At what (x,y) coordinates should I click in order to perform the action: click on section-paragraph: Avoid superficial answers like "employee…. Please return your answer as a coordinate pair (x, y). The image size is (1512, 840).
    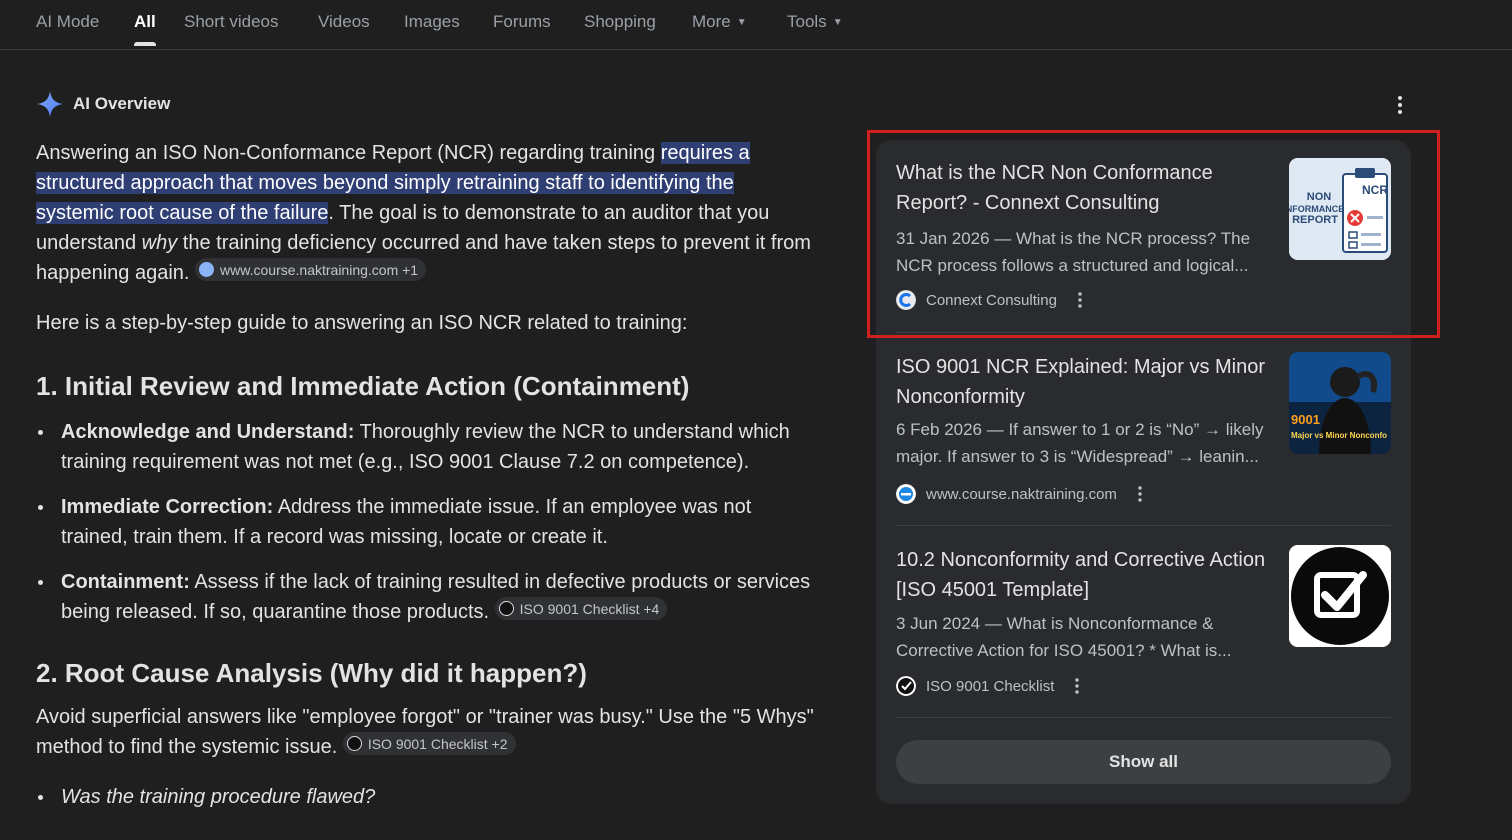
    Looking at the image, I should click on (425, 732).